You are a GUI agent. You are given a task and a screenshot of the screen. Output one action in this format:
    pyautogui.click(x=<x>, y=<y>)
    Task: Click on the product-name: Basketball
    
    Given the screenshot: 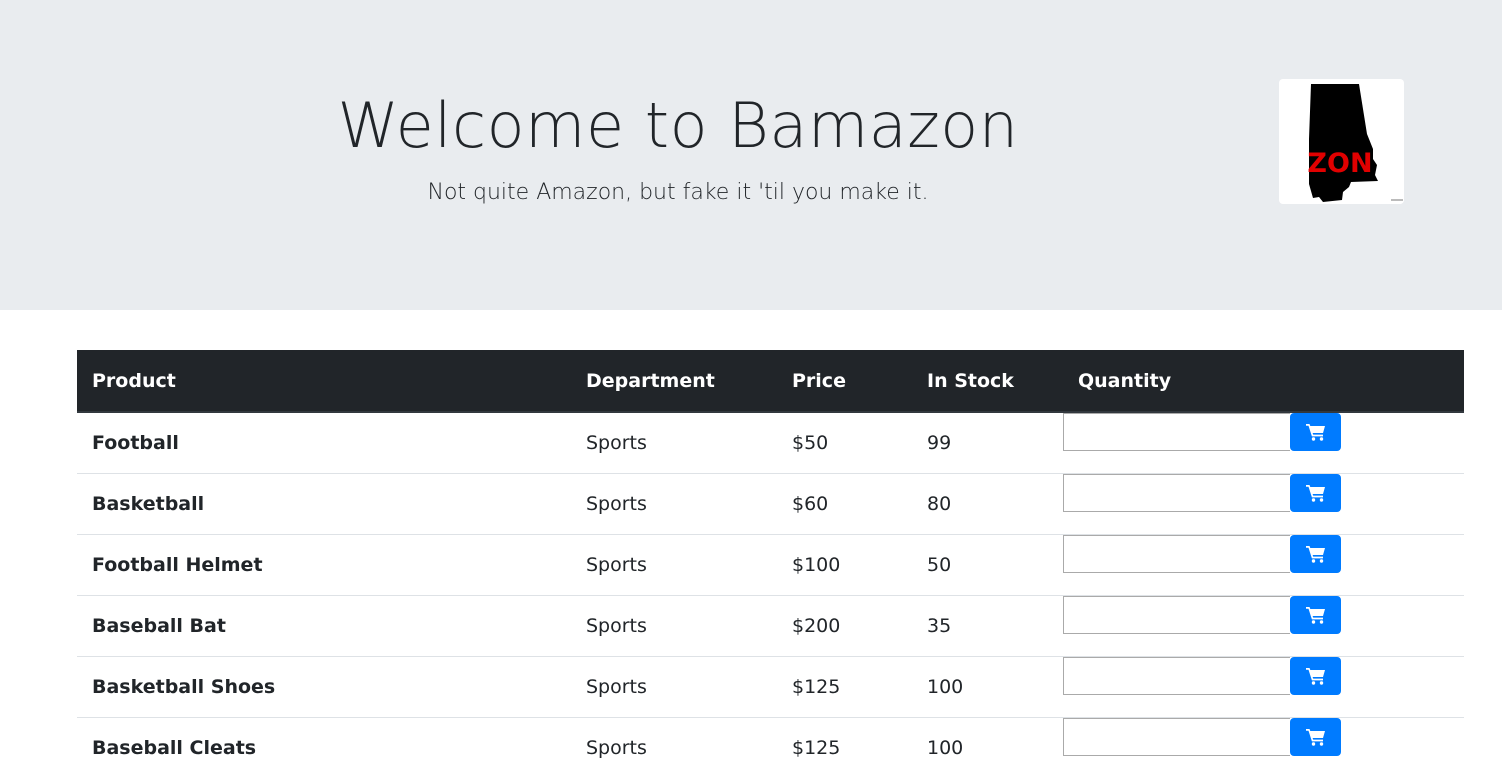 What is the action you would take?
    pyautogui.click(x=324, y=503)
    